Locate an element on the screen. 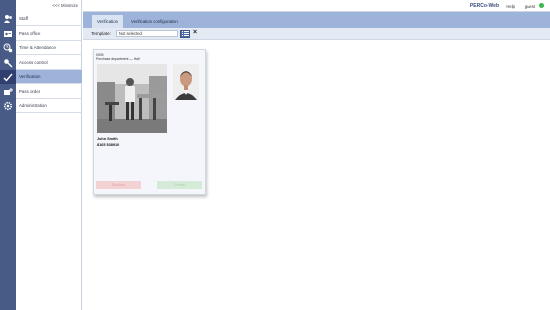 The image size is (550, 310). sidebar-item-access-control: Access control is located at coordinates (49, 63).